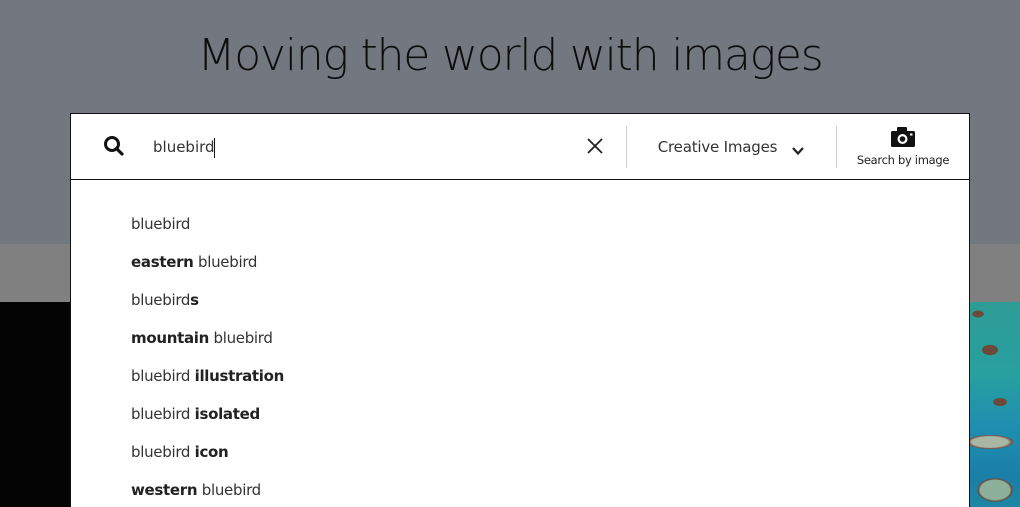 The image size is (1020, 507). Describe the element at coordinates (995, 404) in the screenshot. I see `hero-image-reef` at that location.